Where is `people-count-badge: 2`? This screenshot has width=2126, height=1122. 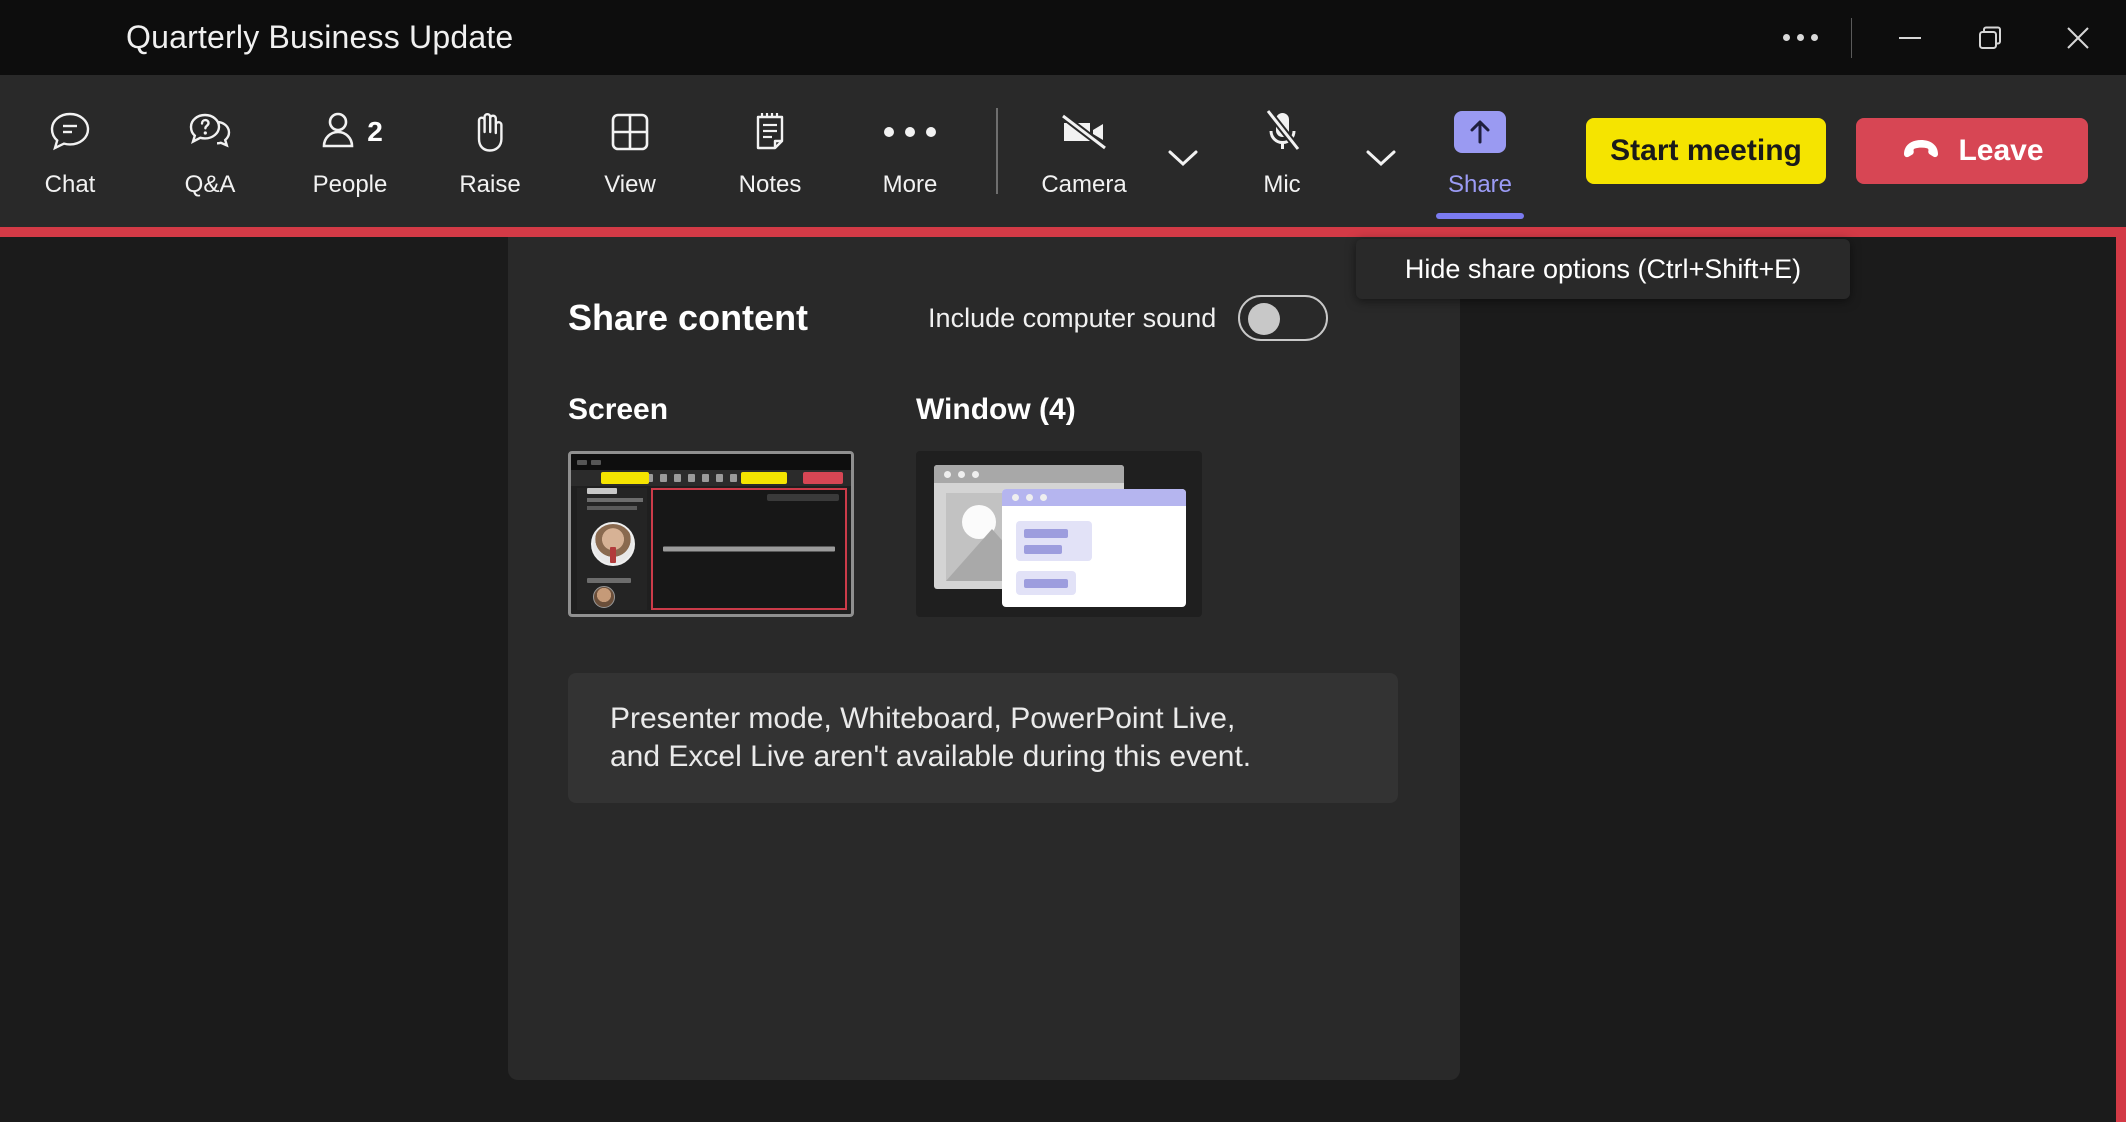
people-count-badge: 2 is located at coordinates (375, 131).